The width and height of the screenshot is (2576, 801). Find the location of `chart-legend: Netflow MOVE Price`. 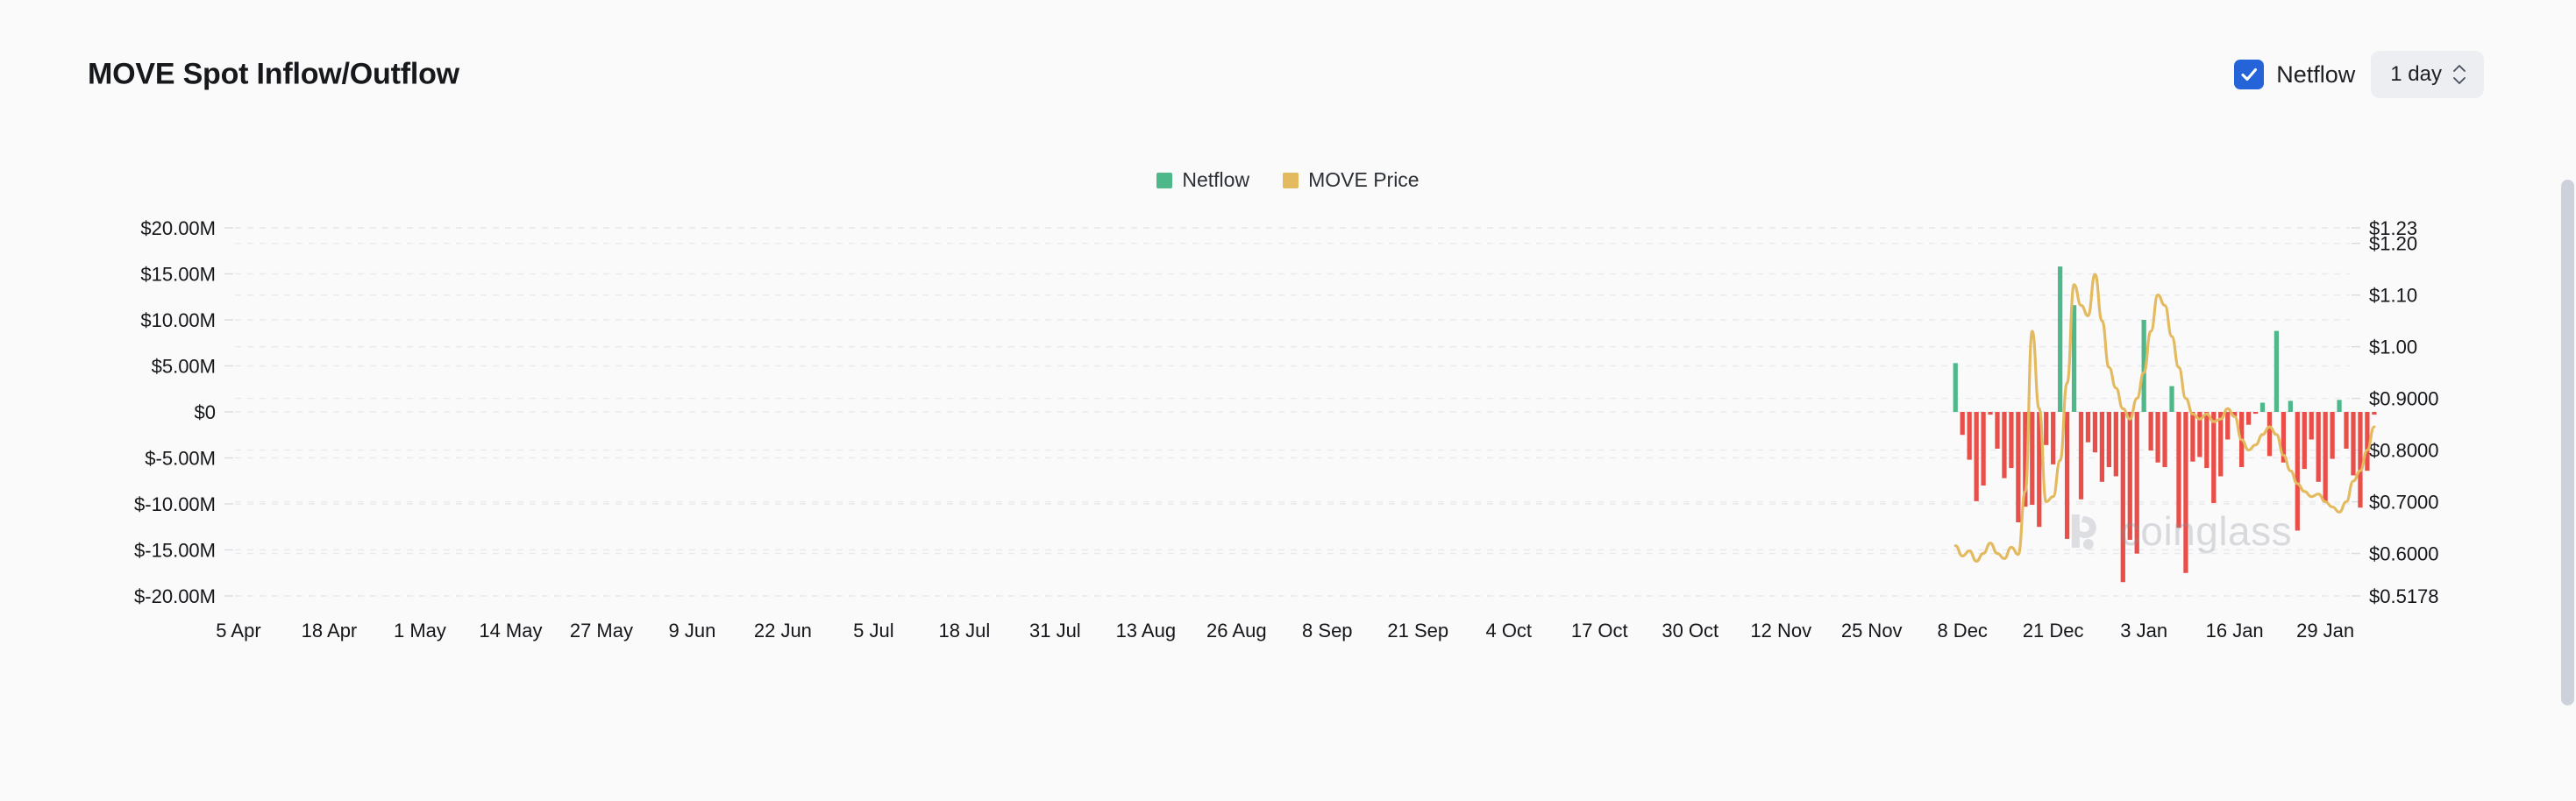

chart-legend: Netflow MOVE Price is located at coordinates (1288, 180).